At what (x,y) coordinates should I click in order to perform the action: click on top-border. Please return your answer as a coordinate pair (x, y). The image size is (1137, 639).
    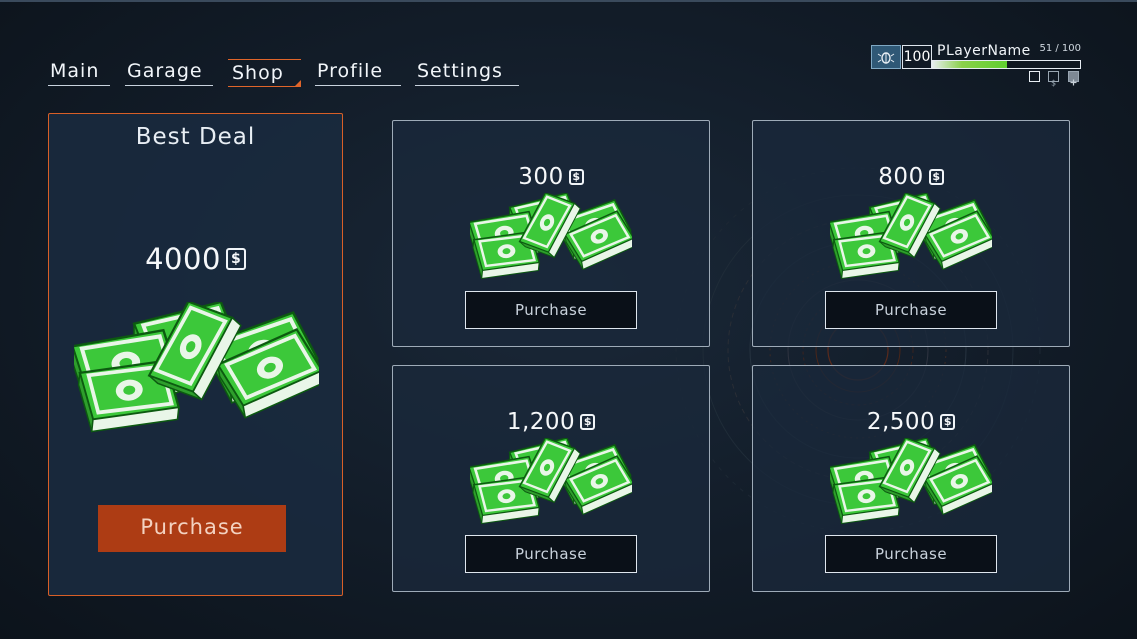
    Looking at the image, I should click on (568, 1).